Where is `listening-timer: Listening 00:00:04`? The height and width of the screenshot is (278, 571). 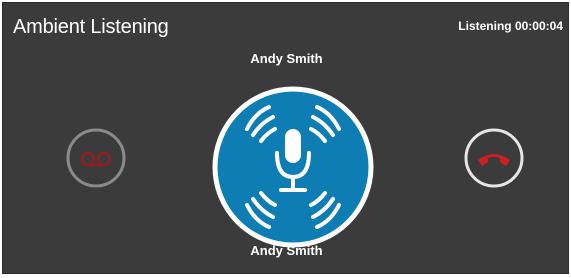 listening-timer: Listening 00:00:04 is located at coordinates (510, 26).